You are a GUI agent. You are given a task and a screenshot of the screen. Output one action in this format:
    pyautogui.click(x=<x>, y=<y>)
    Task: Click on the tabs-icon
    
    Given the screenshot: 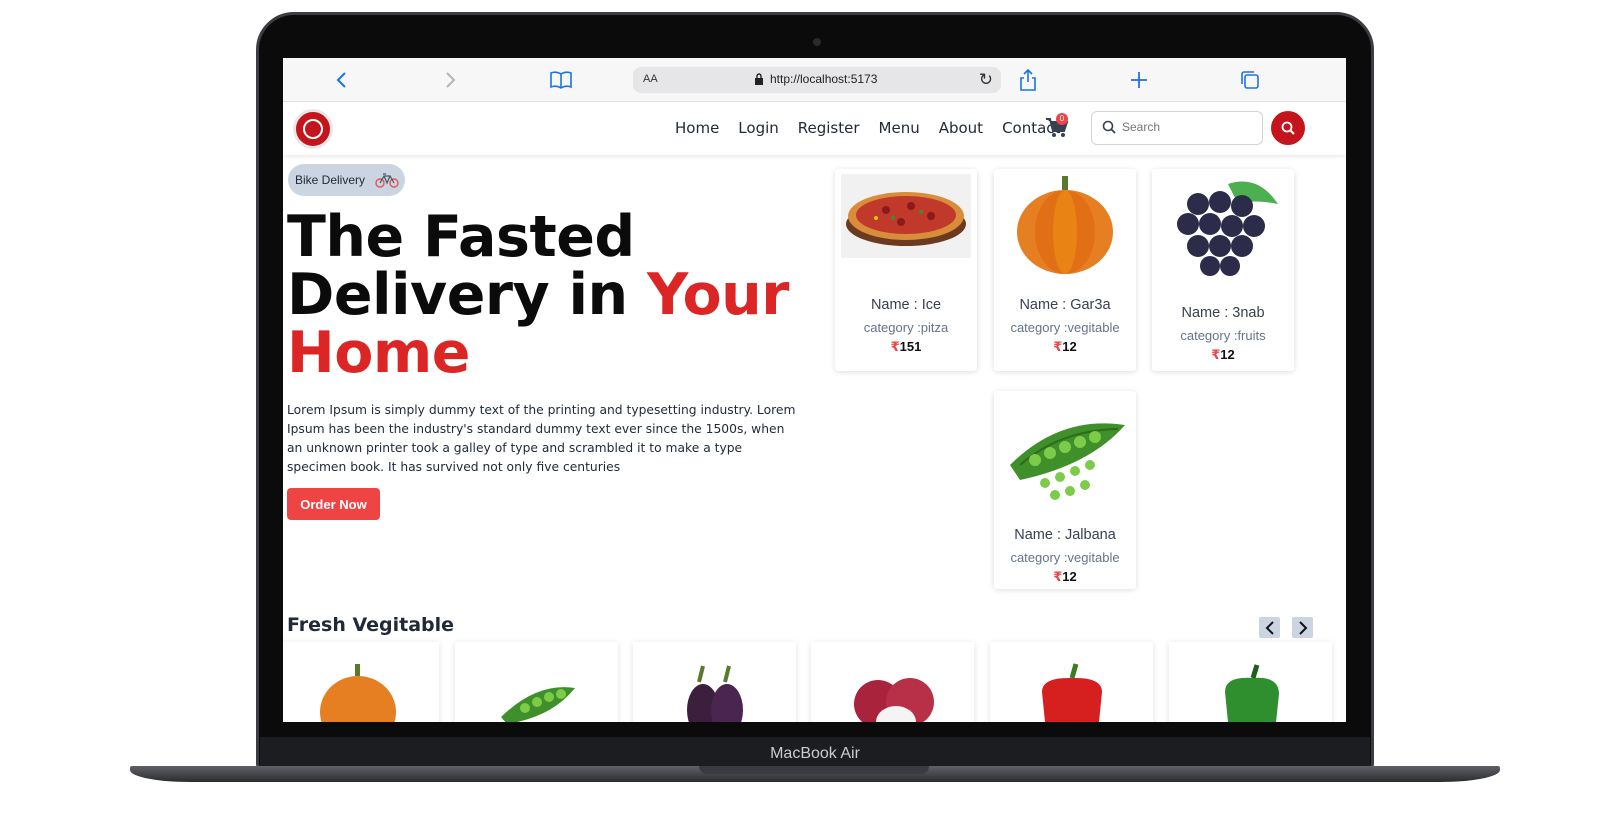 What is the action you would take?
    pyautogui.click(x=1250, y=80)
    